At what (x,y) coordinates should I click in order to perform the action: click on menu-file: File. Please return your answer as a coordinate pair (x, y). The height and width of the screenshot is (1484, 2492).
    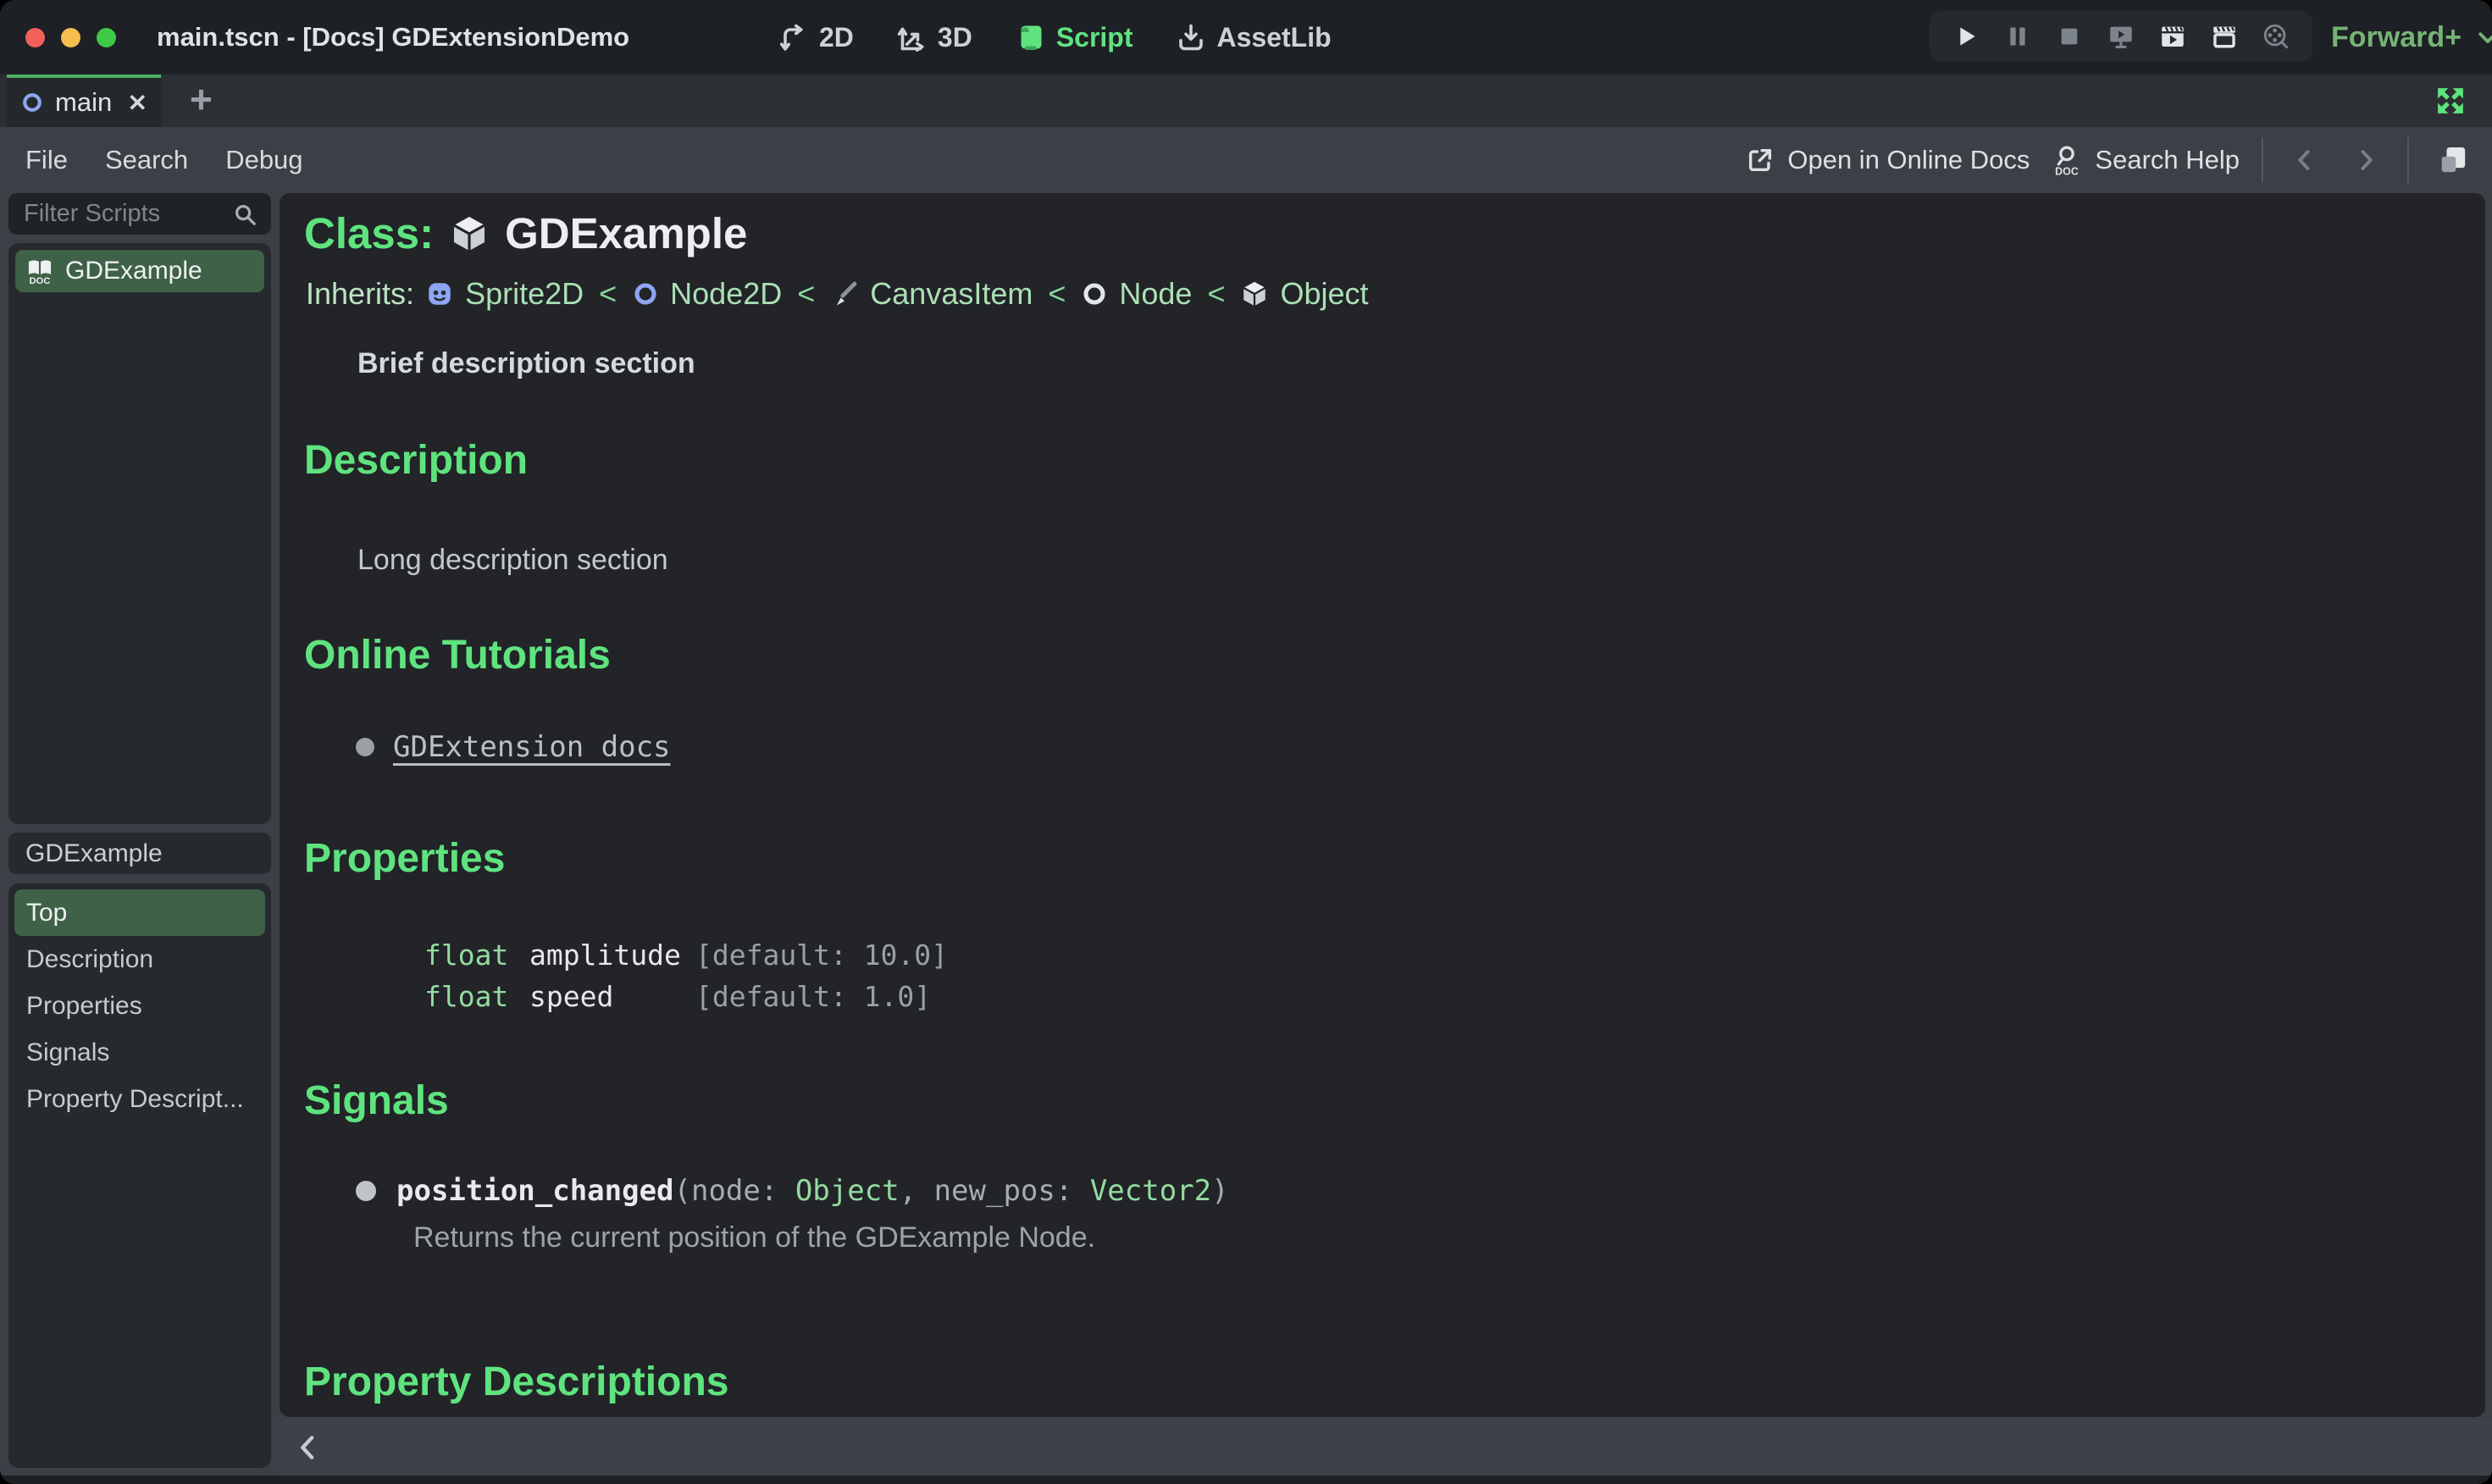
    Looking at the image, I should click on (55, 160).